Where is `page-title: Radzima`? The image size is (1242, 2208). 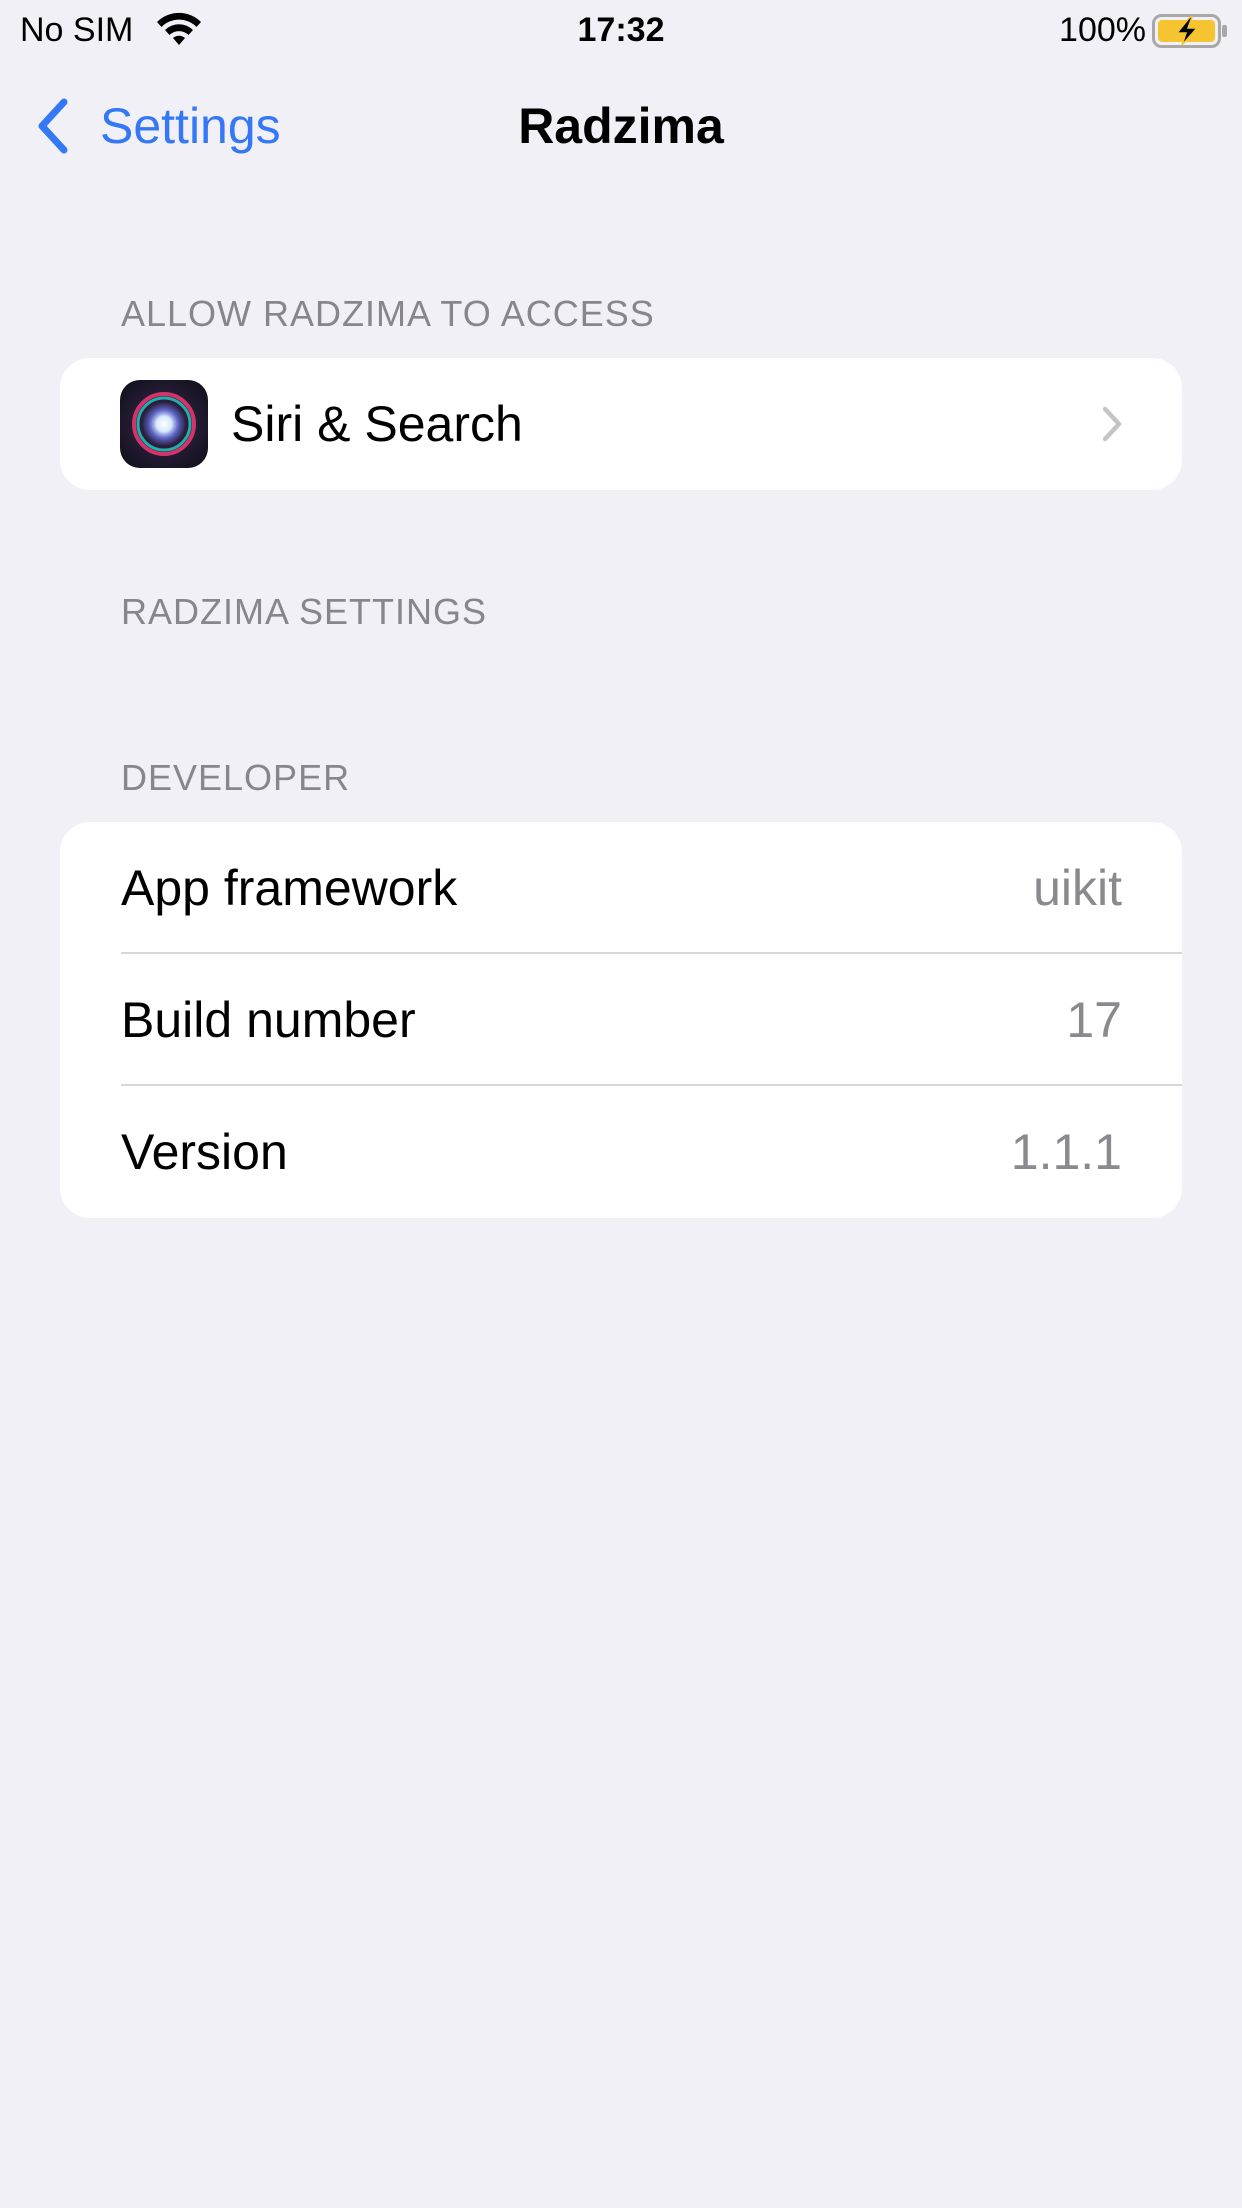
page-title: Radzima is located at coordinates (621, 126).